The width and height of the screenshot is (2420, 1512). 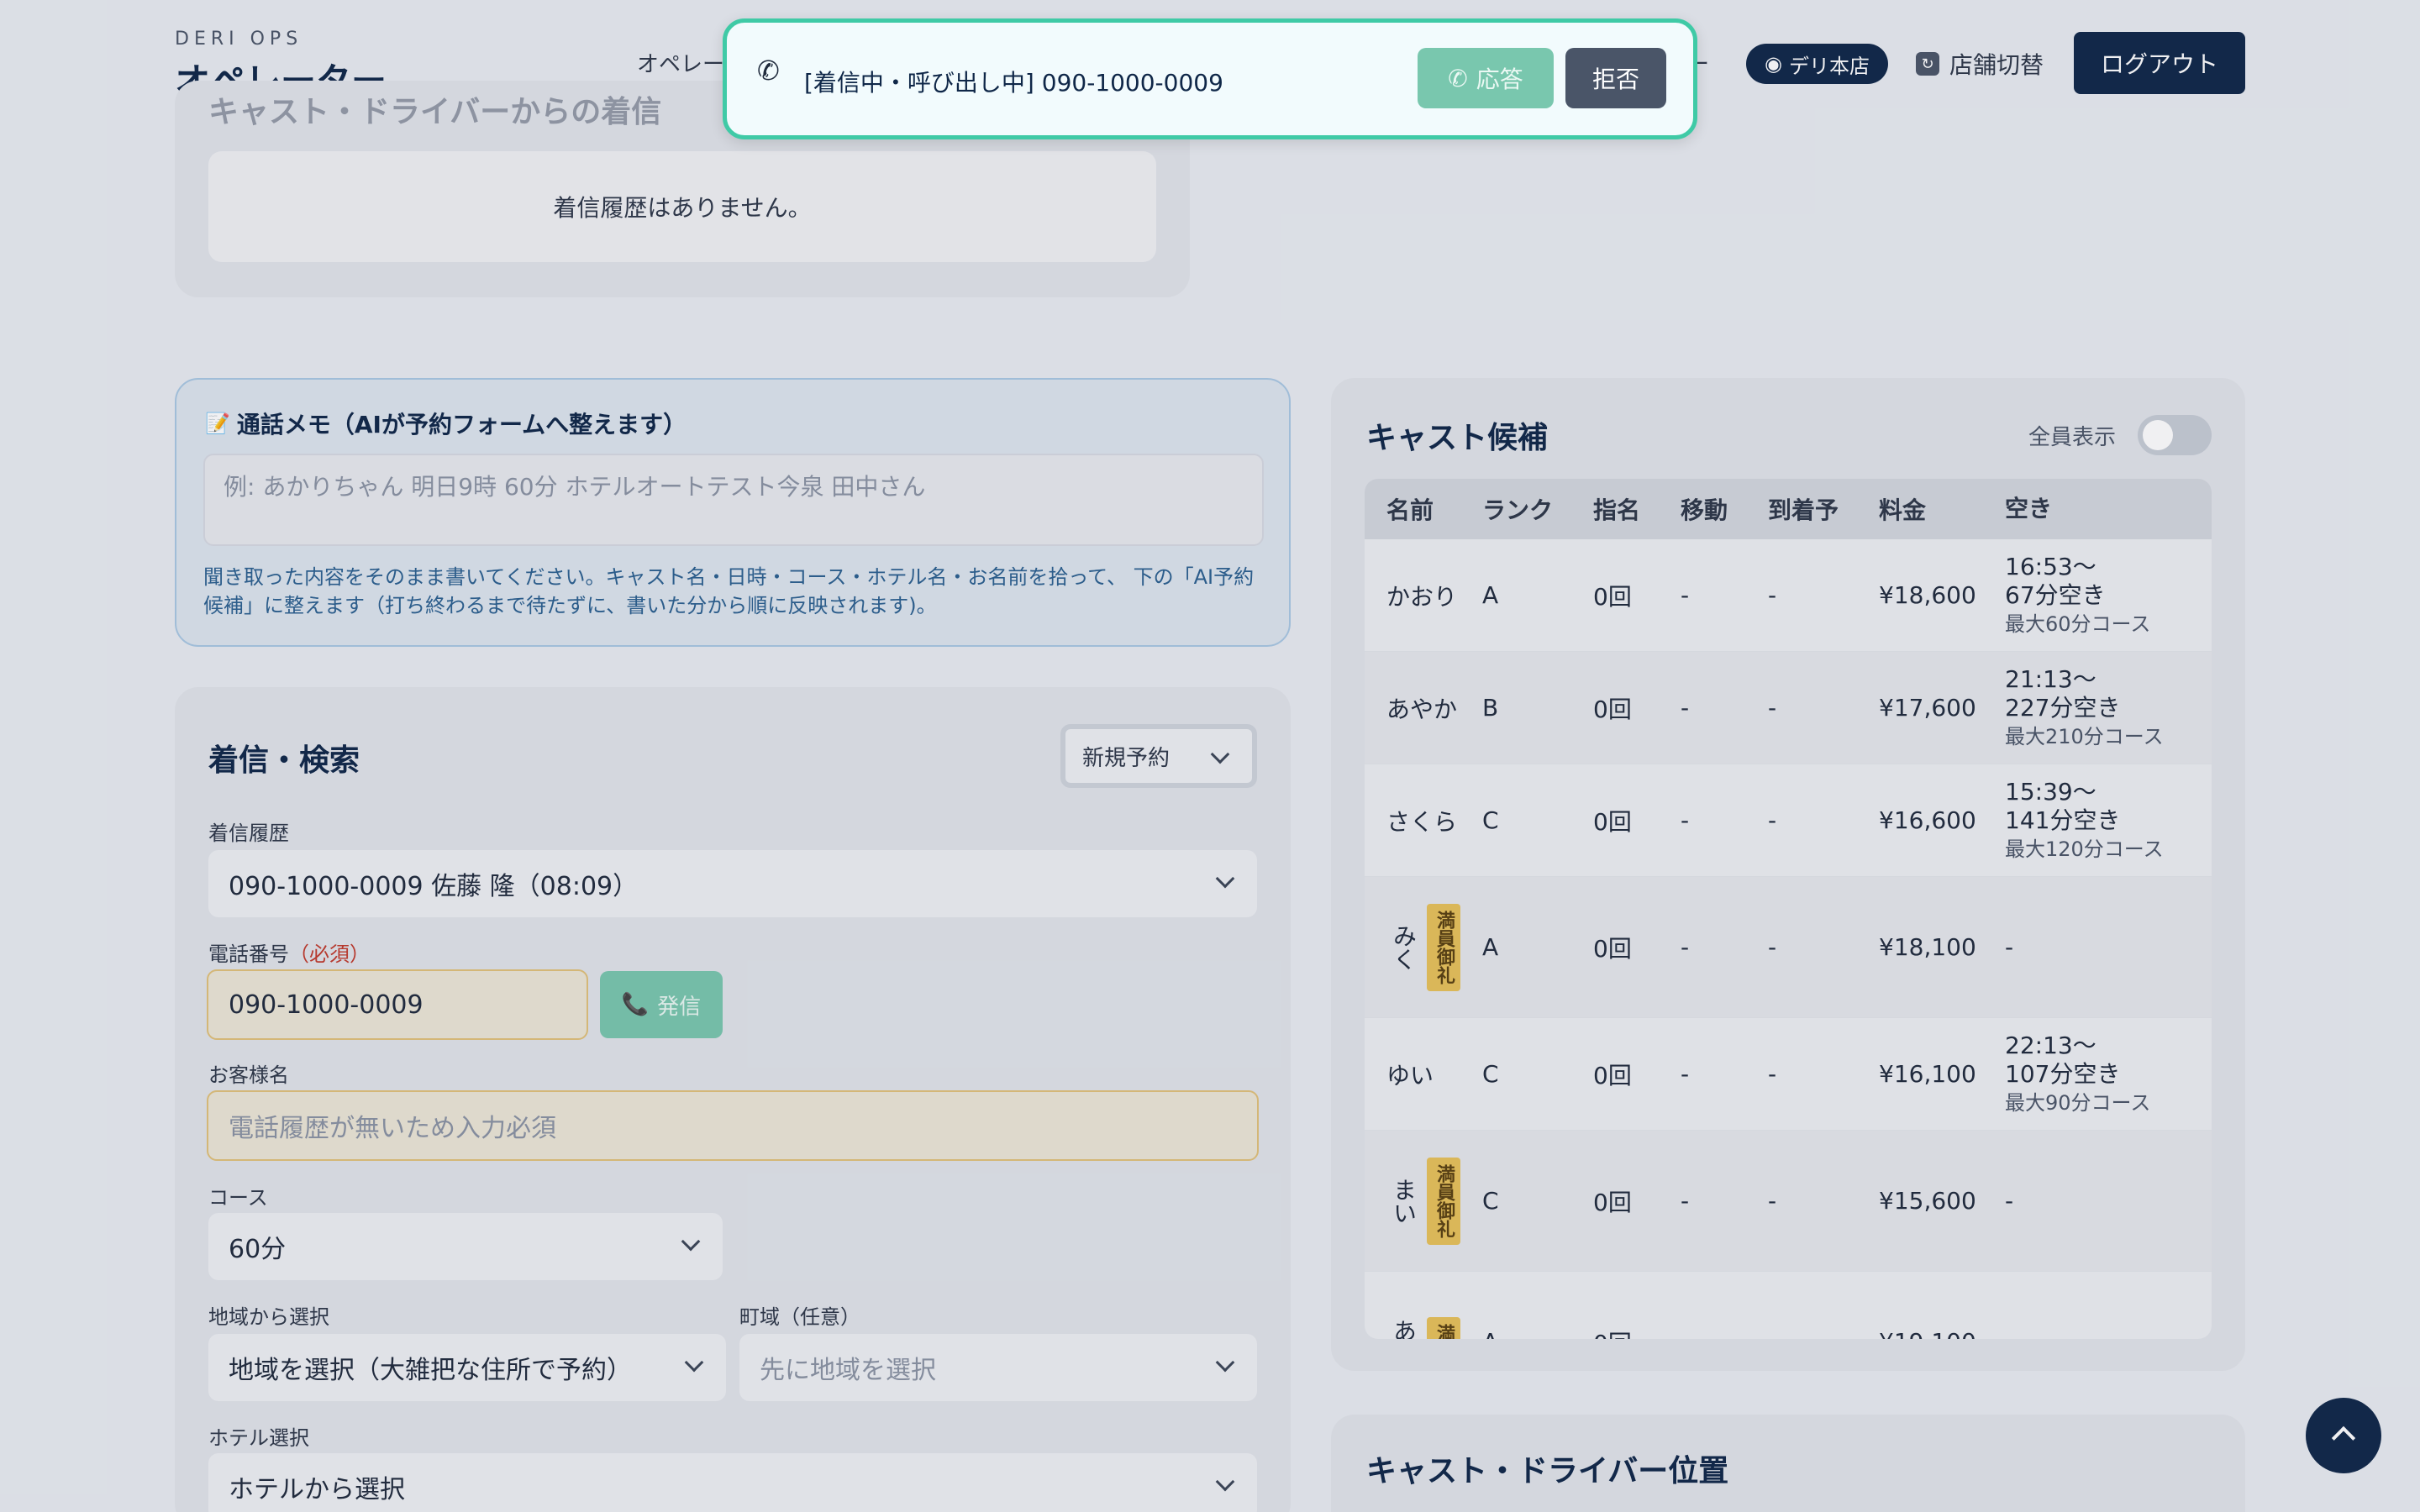 What do you see at coordinates (1499, 79) in the screenshot?
I see `answer-button-label: 応答` at bounding box center [1499, 79].